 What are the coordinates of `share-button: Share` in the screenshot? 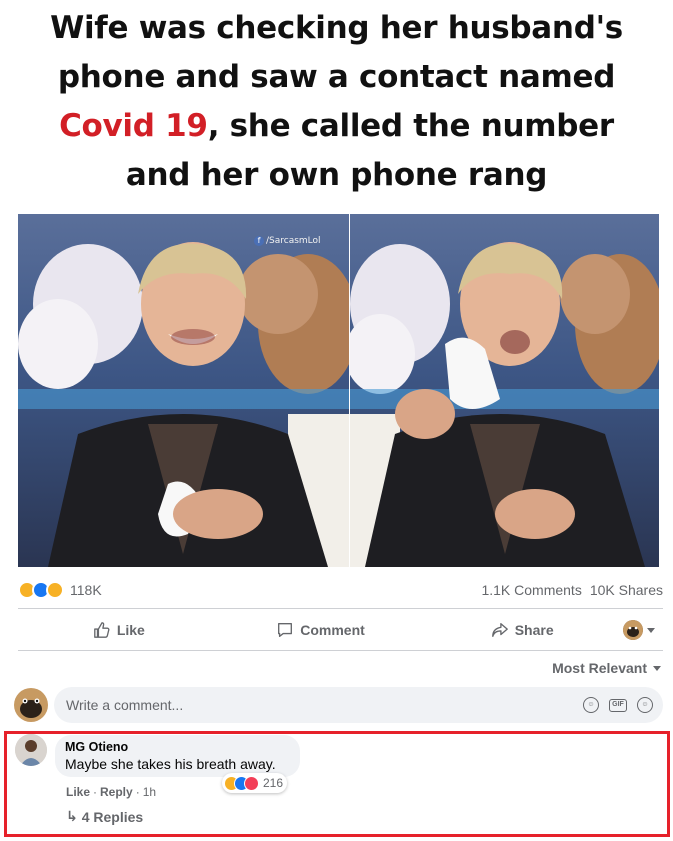 It's located at (522, 630).